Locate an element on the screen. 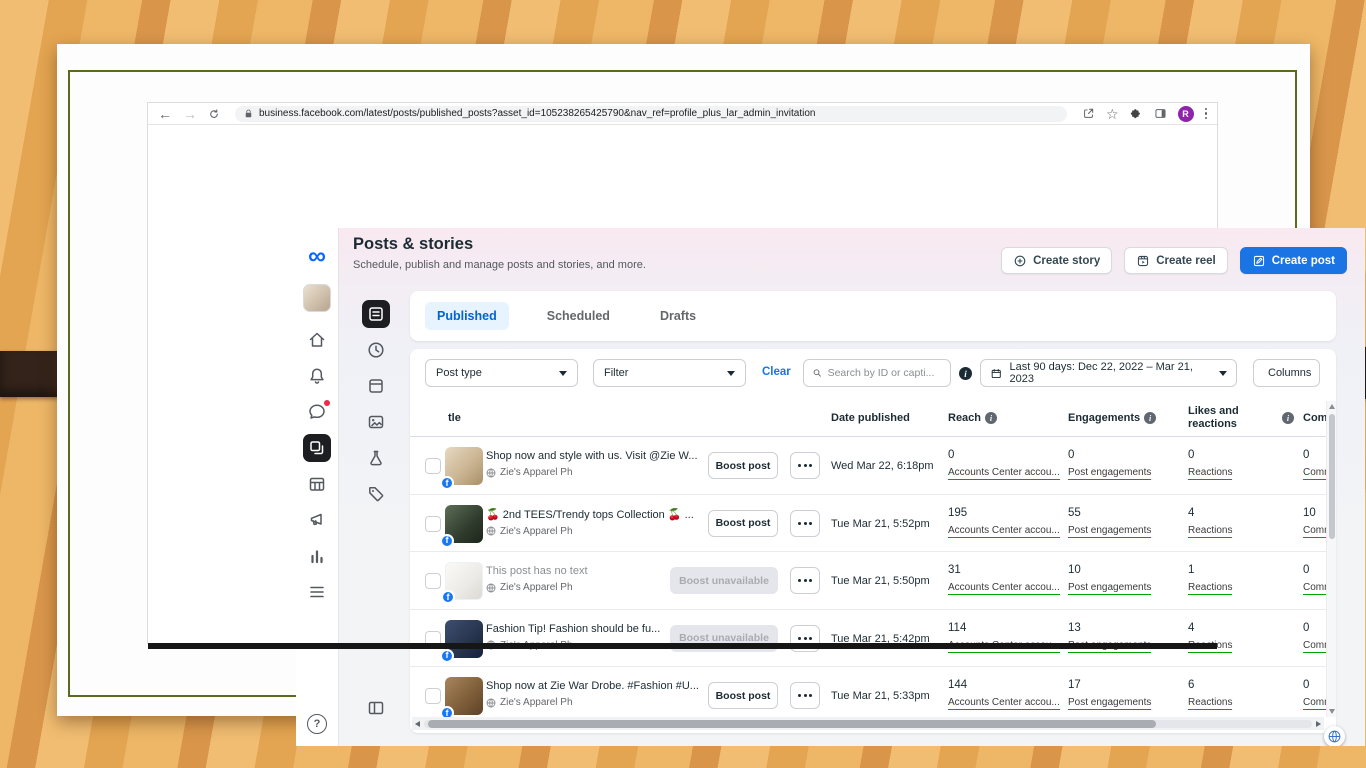 The height and width of the screenshot is (768, 1366). vertical-scrollbar is located at coordinates (1331, 559).